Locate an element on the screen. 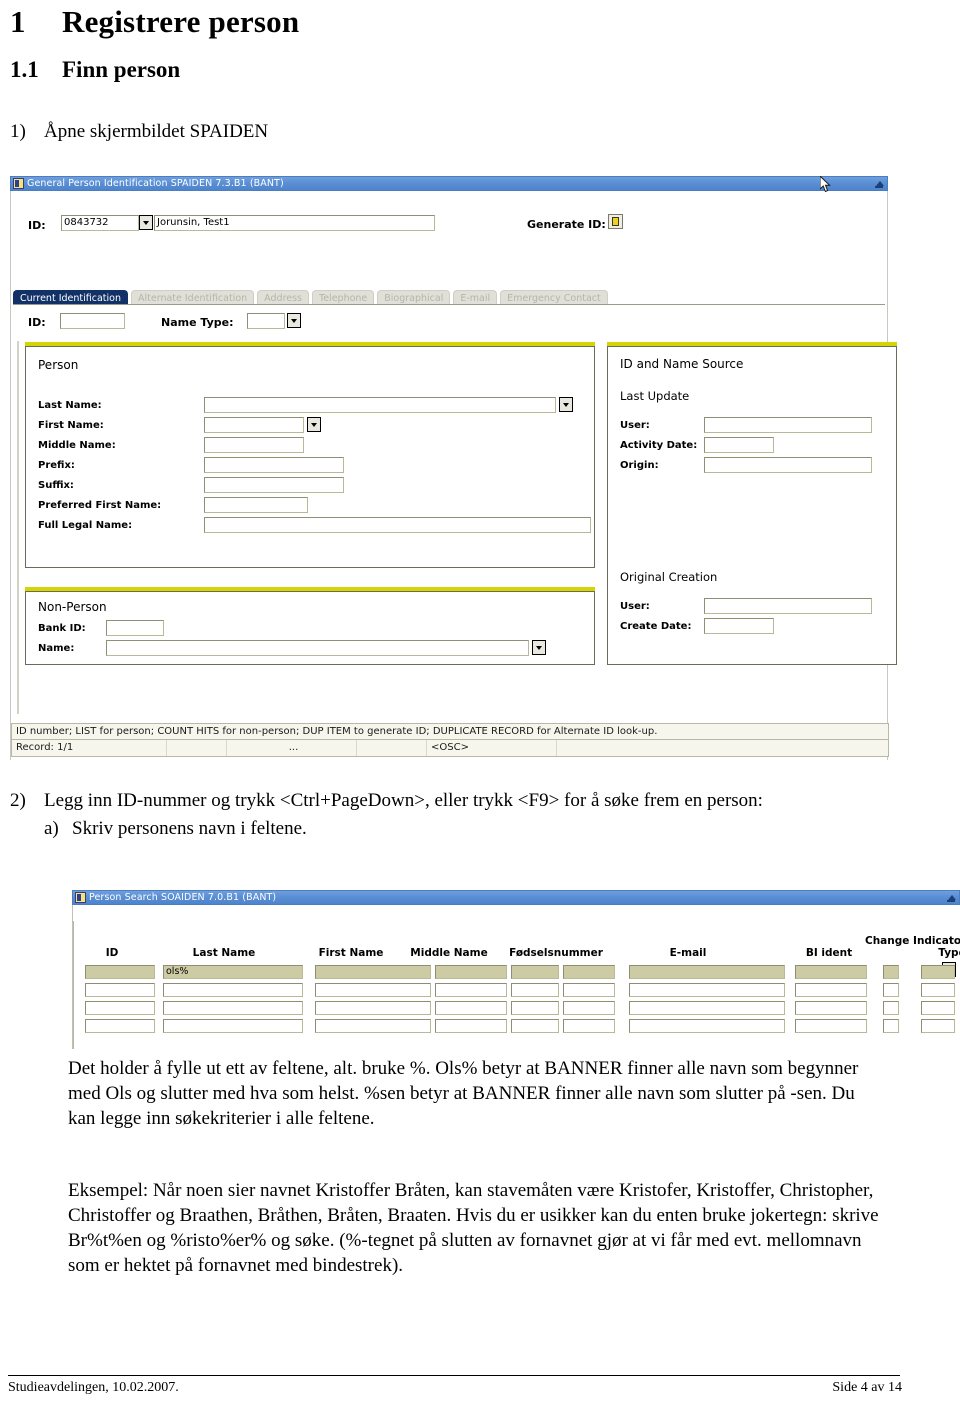  prefix-input is located at coordinates (274, 465).